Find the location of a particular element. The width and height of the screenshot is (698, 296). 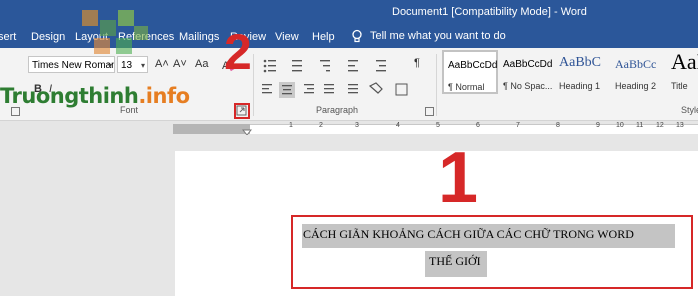

ruler-margin is located at coordinates (211, 129).